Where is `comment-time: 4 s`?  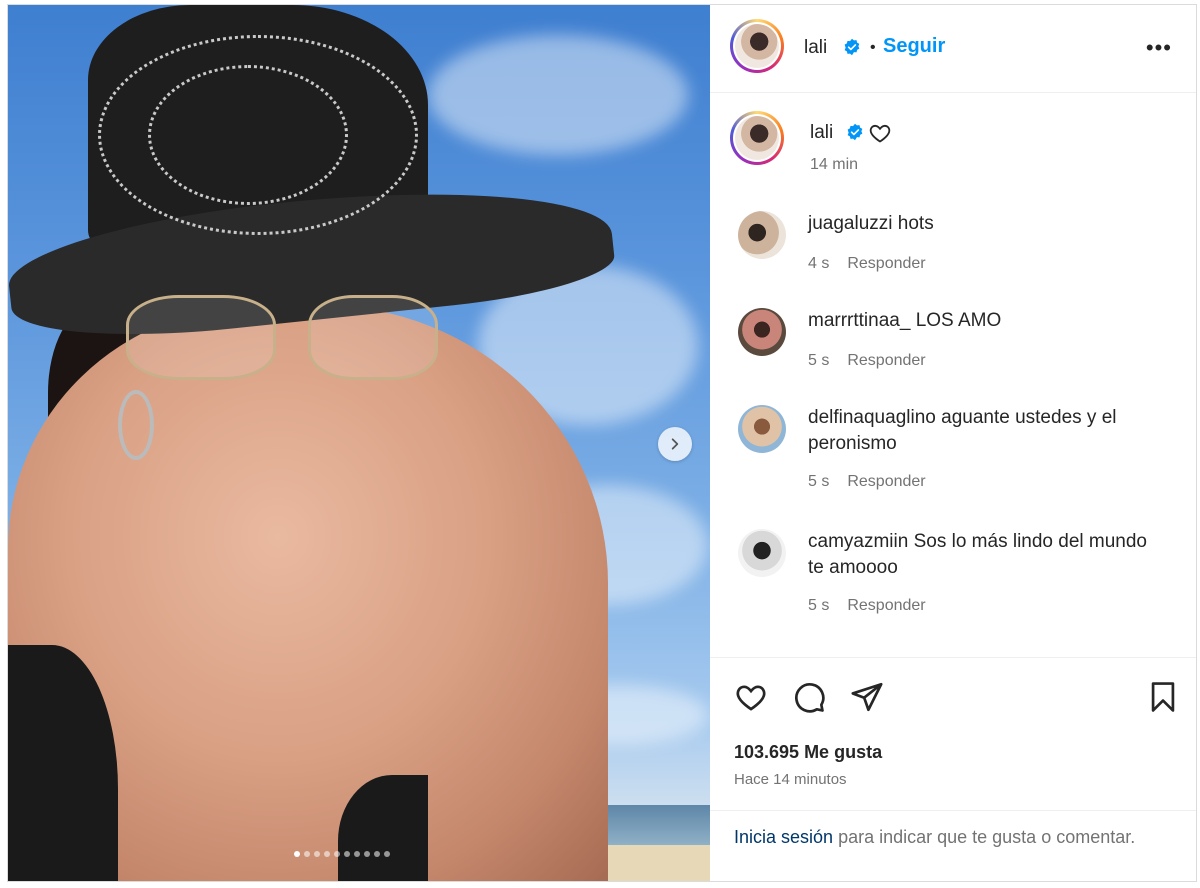 comment-time: 4 s is located at coordinates (819, 263).